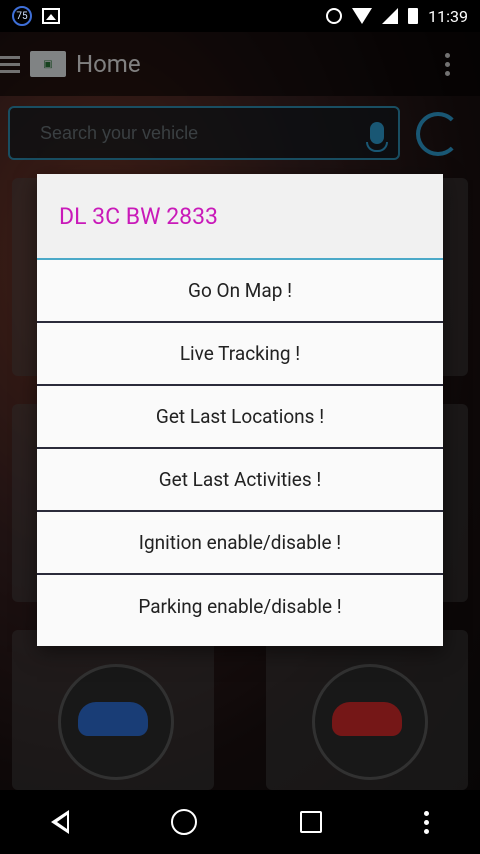 The image size is (480, 854). Describe the element at coordinates (448, 16) in the screenshot. I see `clock: 11:39` at that location.